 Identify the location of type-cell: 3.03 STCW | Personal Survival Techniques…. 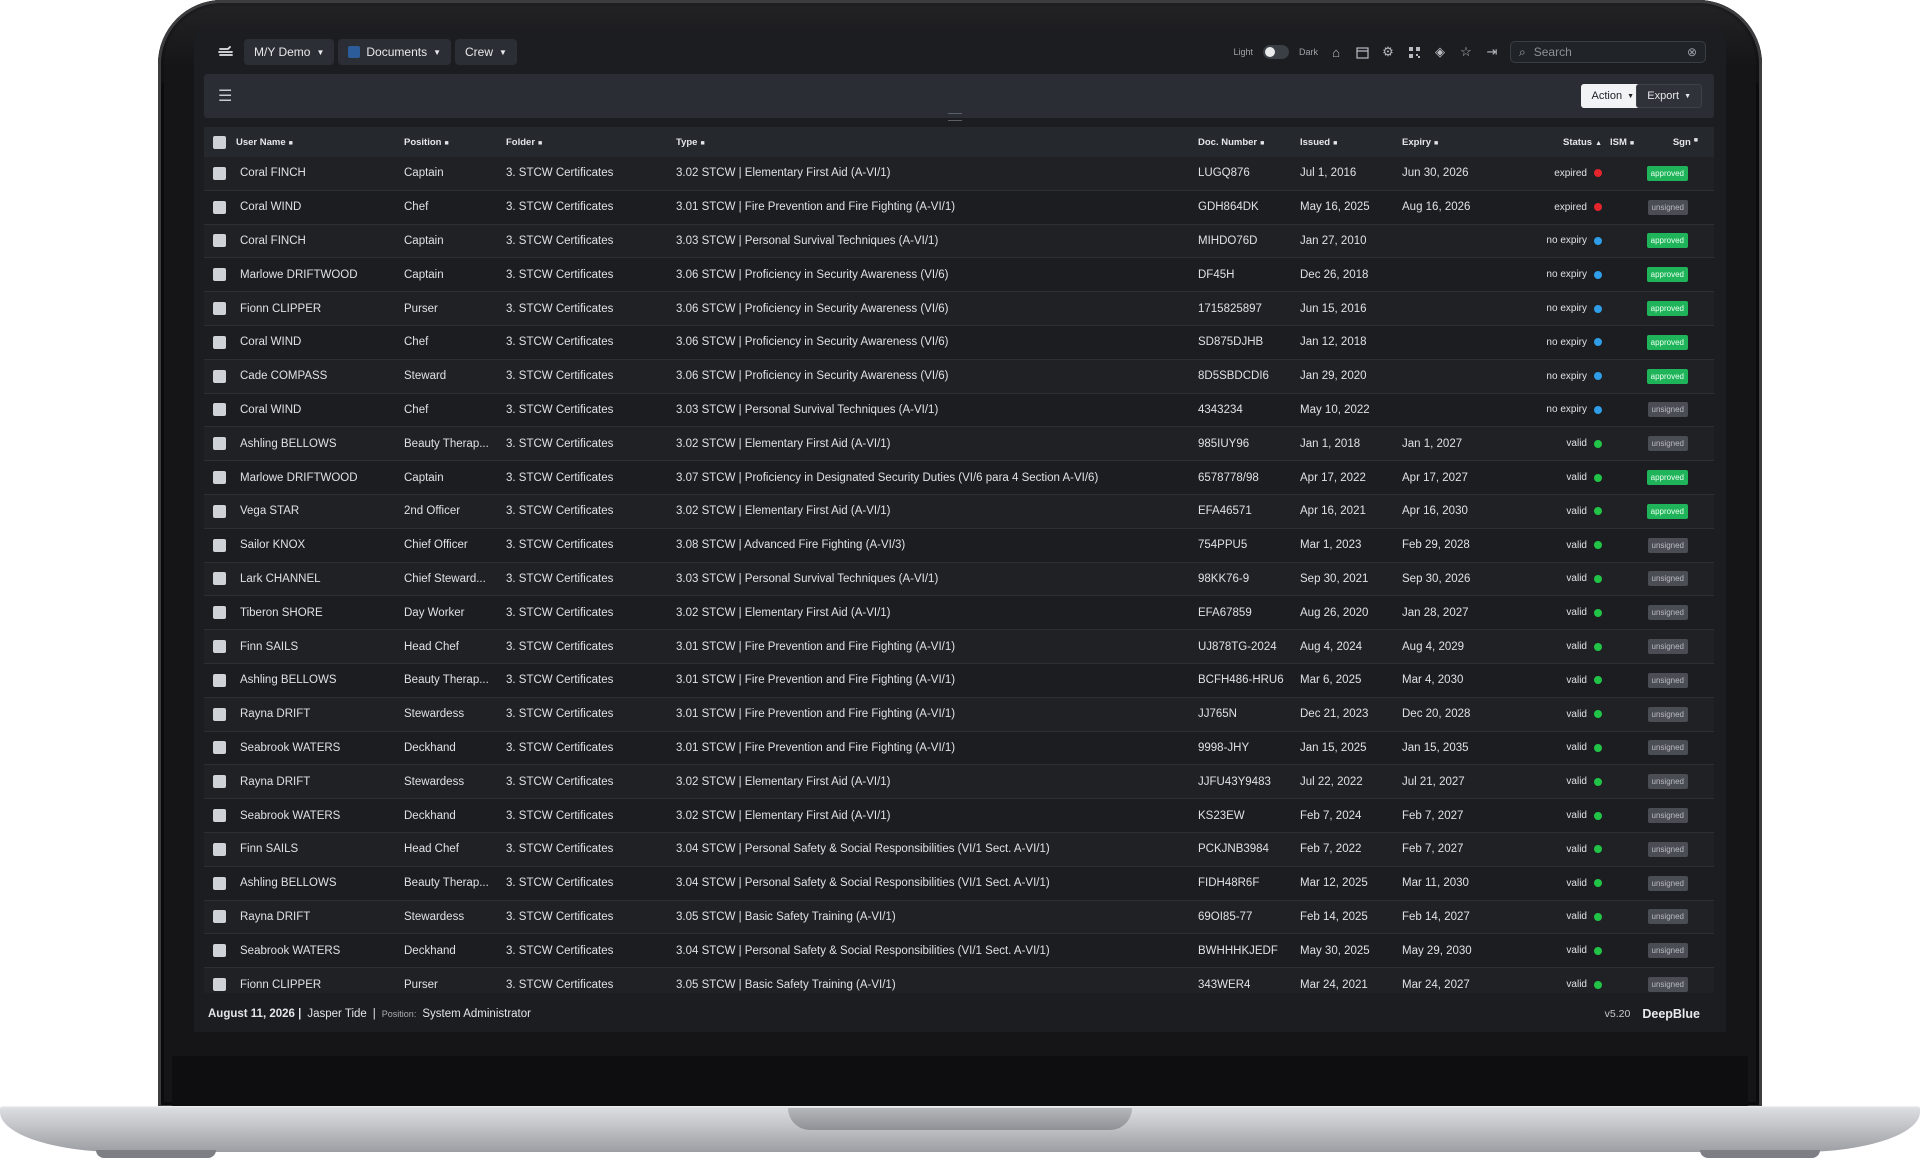
(937, 241).